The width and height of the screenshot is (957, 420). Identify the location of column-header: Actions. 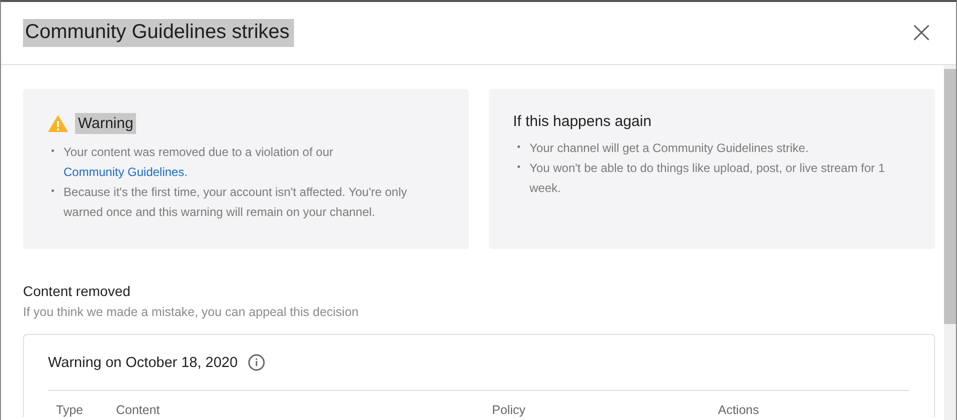
(739, 410).